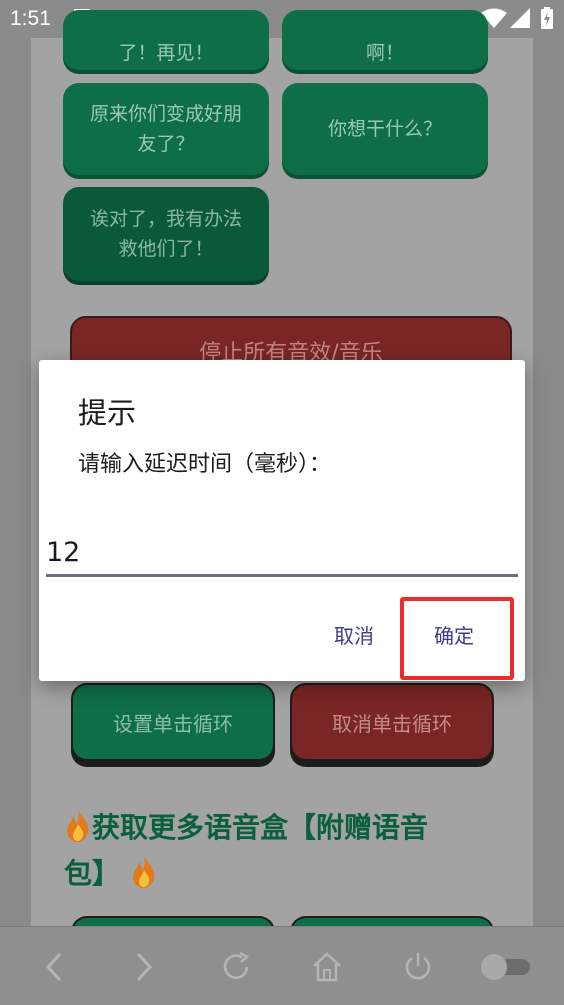  I want to click on page-margin-left, so click(15, 482).